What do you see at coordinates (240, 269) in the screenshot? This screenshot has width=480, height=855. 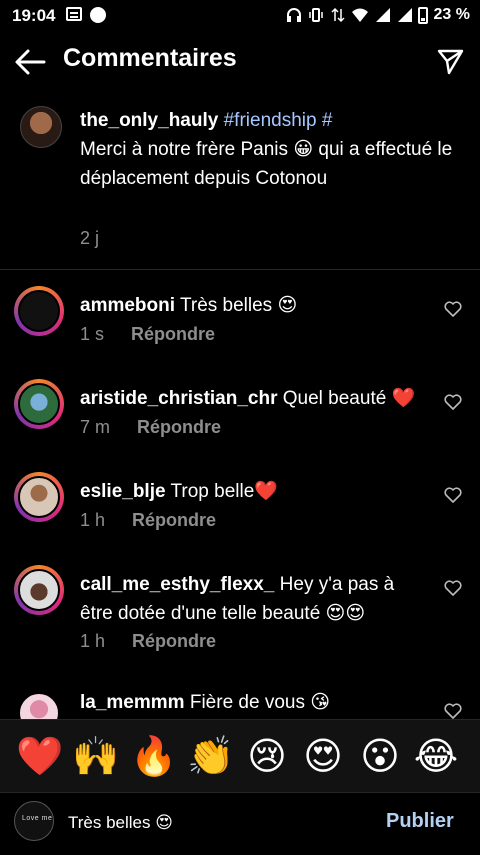 I see `divider` at bounding box center [240, 269].